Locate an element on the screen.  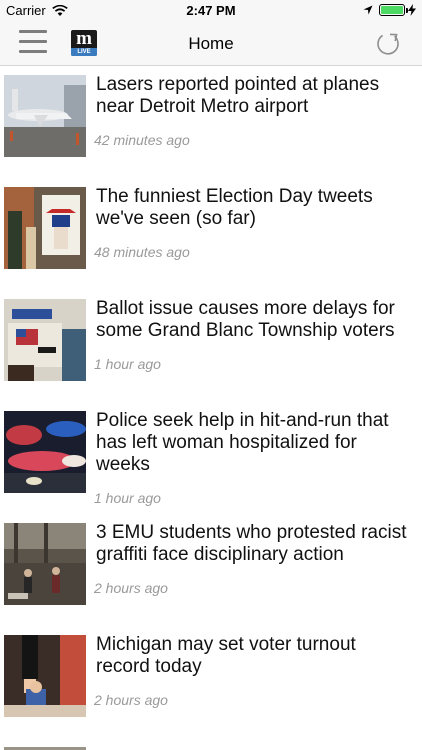
article-timestamp: 48 minutes ago is located at coordinates (142, 252).